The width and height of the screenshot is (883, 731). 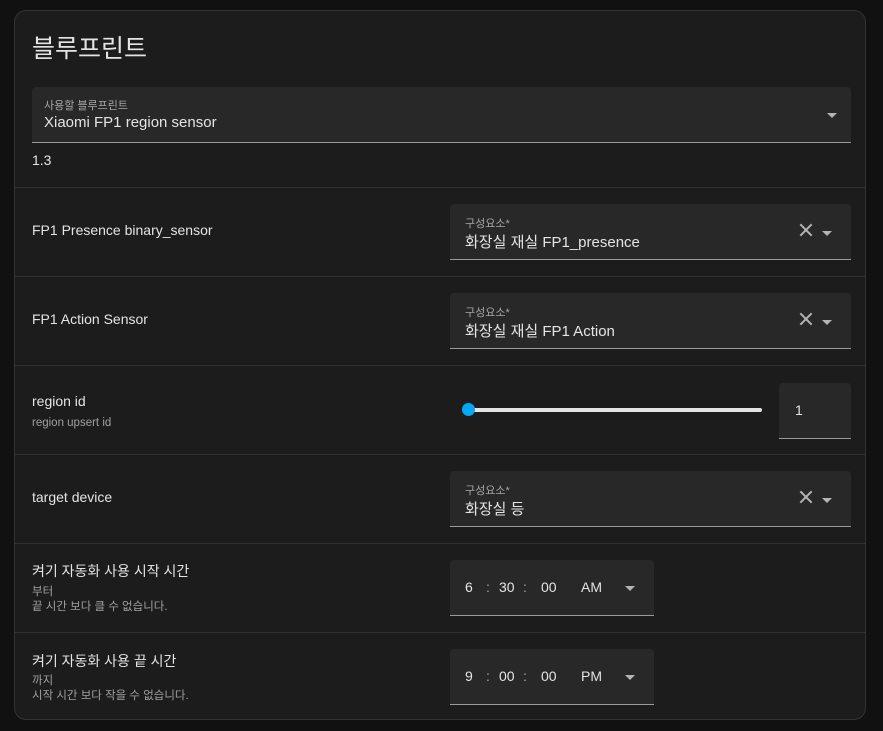 What do you see at coordinates (42, 160) in the screenshot?
I see `blueprint-version: 1.3` at bounding box center [42, 160].